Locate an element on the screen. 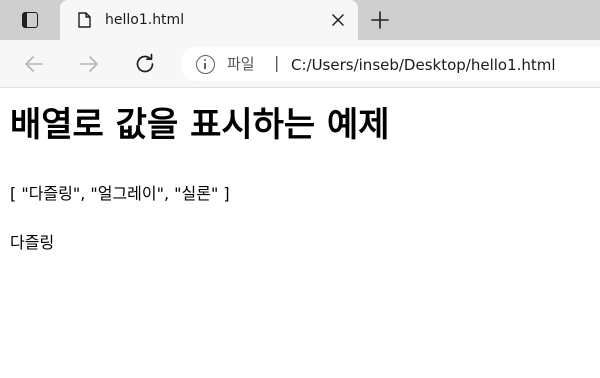 This screenshot has height=378, width=600. refresh-button is located at coordinates (145, 64).